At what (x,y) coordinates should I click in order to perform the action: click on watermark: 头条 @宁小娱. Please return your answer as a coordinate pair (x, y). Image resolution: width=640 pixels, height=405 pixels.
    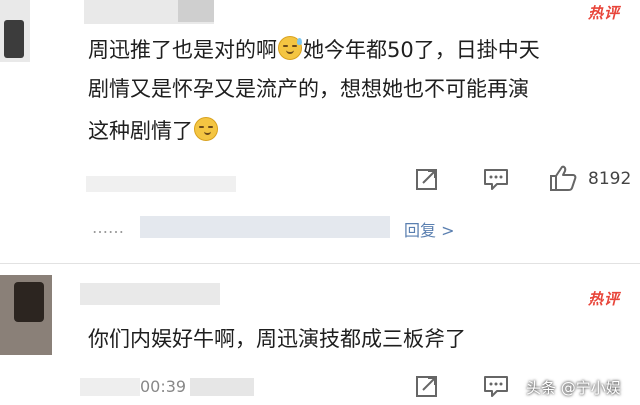
    Looking at the image, I should click on (573, 387).